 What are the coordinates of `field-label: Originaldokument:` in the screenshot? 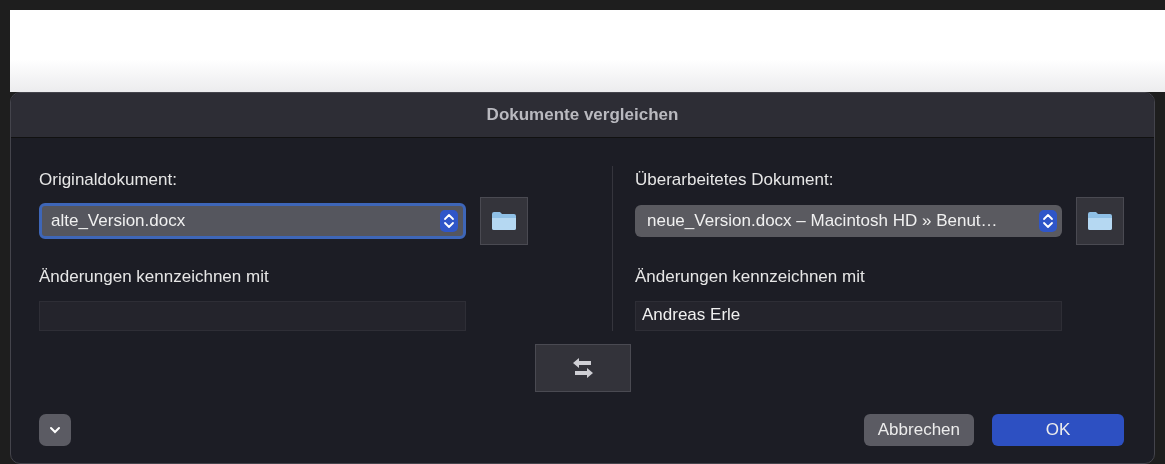 It's located at (108, 180).